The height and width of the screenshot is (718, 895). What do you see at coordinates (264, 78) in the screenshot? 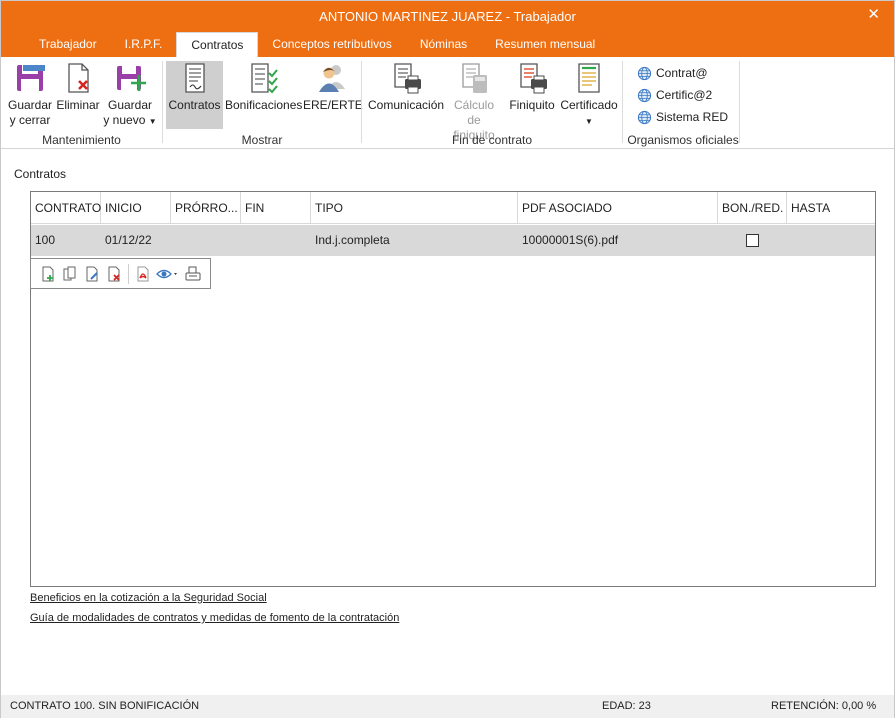
I see `bonus-checklist-icon` at bounding box center [264, 78].